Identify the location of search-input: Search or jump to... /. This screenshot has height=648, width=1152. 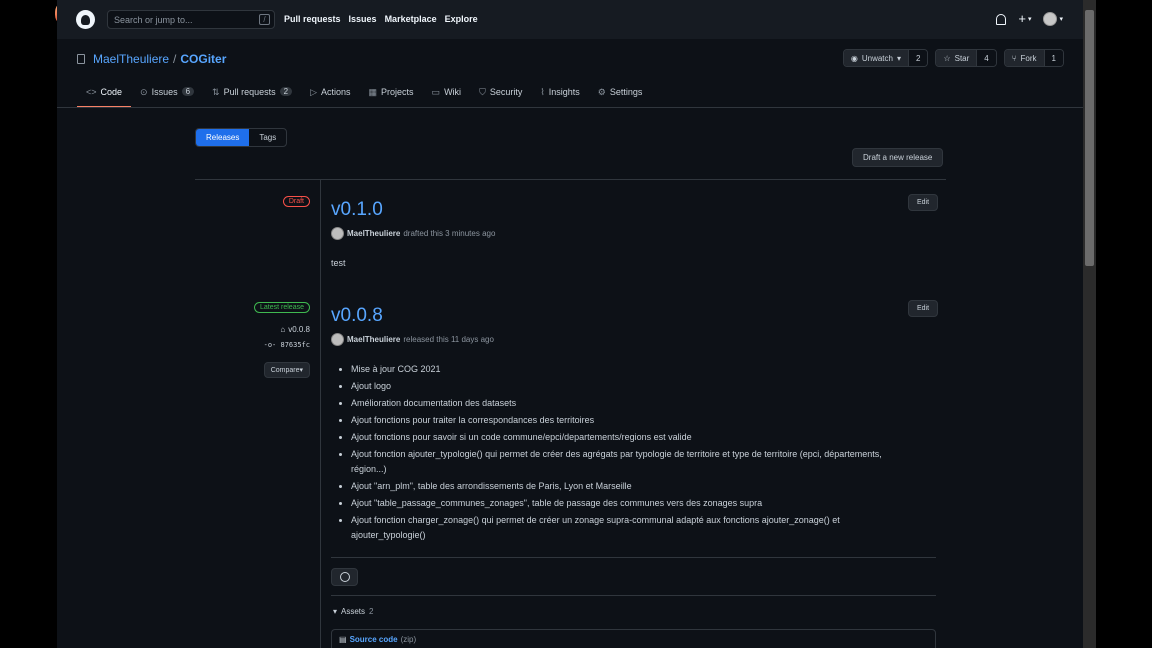
(191, 19).